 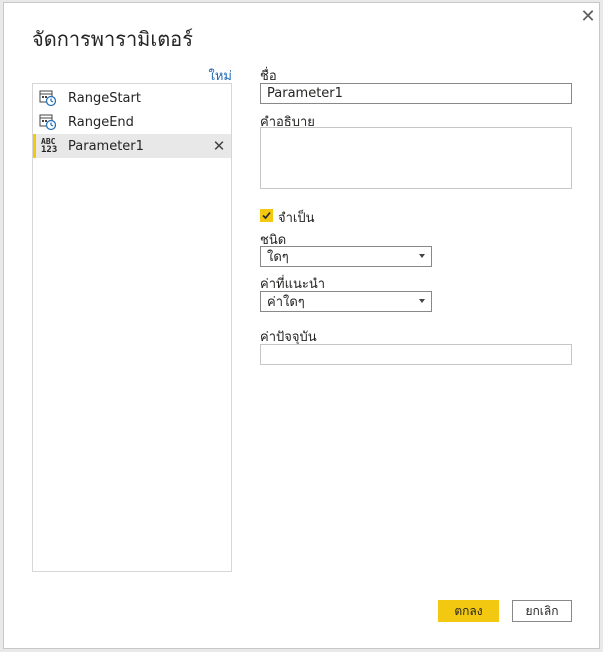 I want to click on name-input: Parameter1, so click(x=416, y=93).